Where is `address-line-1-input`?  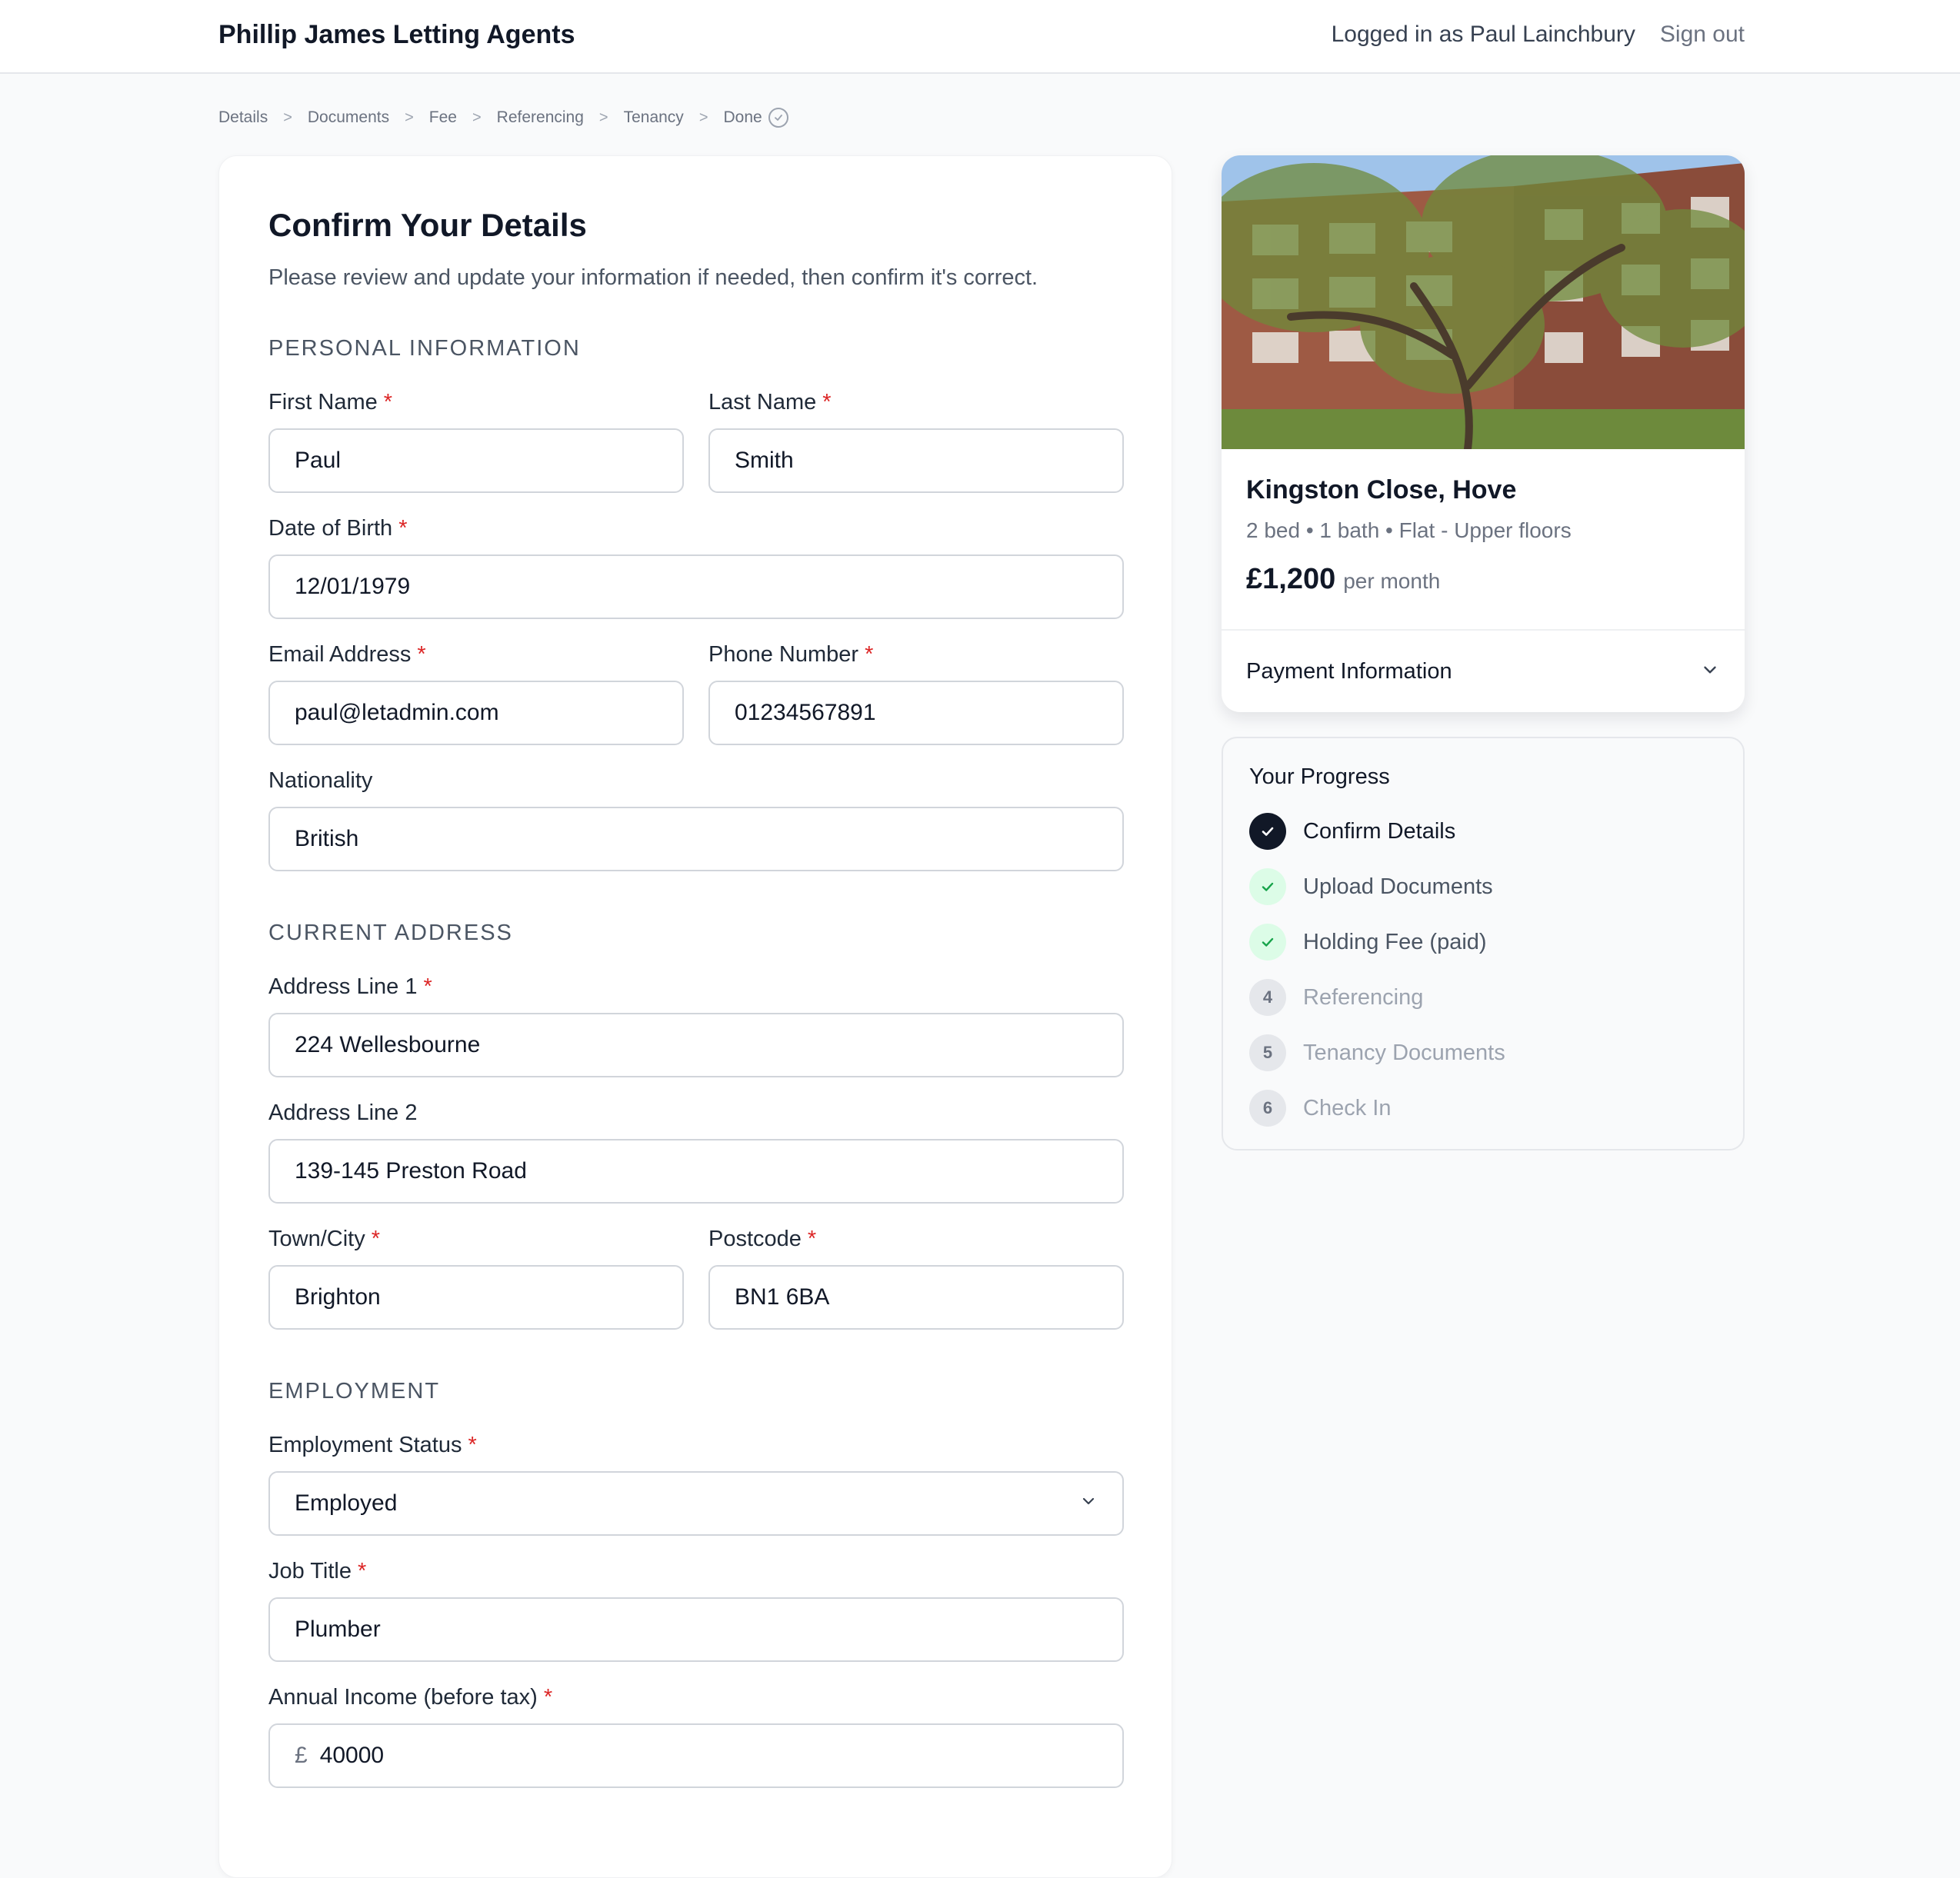 address-line-1-input is located at coordinates (696, 1045).